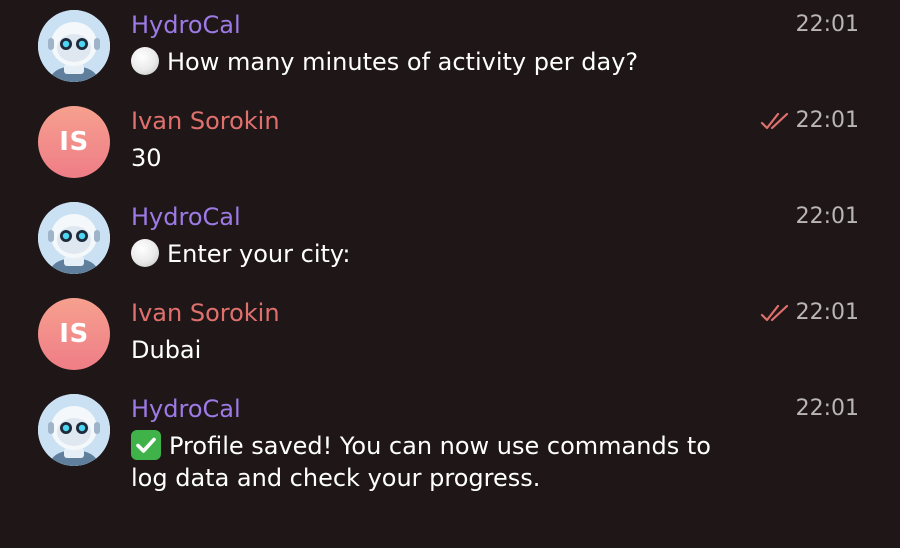 The height and width of the screenshot is (548, 900). I want to click on message-user-city-answer: IS Ivan Sorokin 22:01 Dubai, so click(450, 334).